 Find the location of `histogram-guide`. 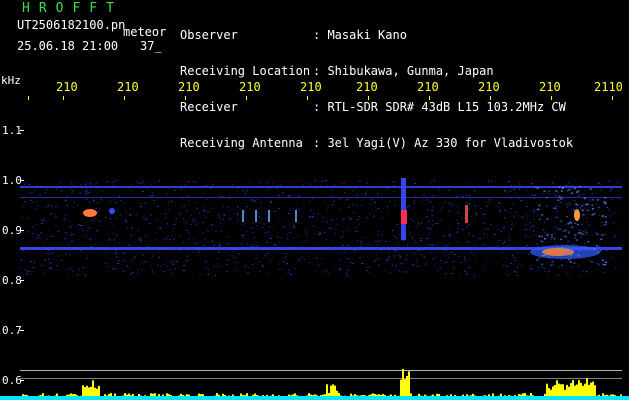

histogram-guide is located at coordinates (321, 370).